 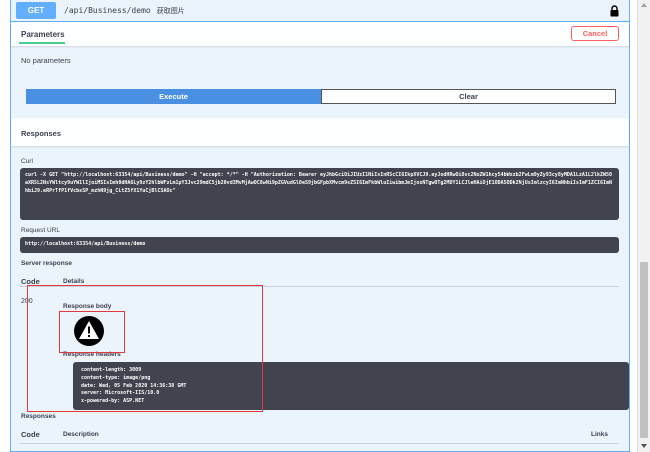 What do you see at coordinates (320, 11) in the screenshot?
I see `operation-summary: GET /api/Business/demo 获取图片` at bounding box center [320, 11].